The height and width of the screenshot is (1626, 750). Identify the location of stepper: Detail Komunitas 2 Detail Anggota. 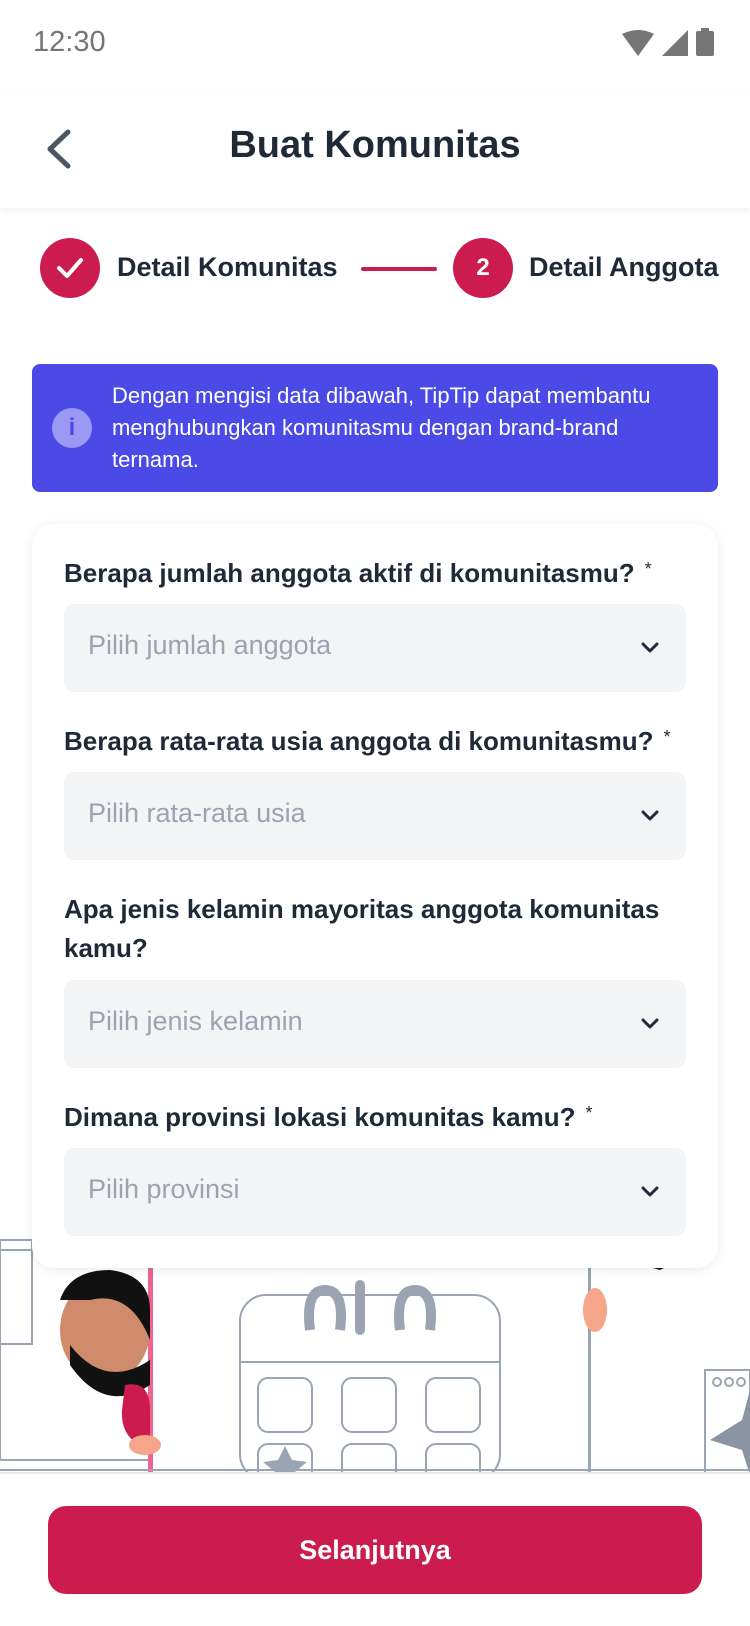
(375, 269).